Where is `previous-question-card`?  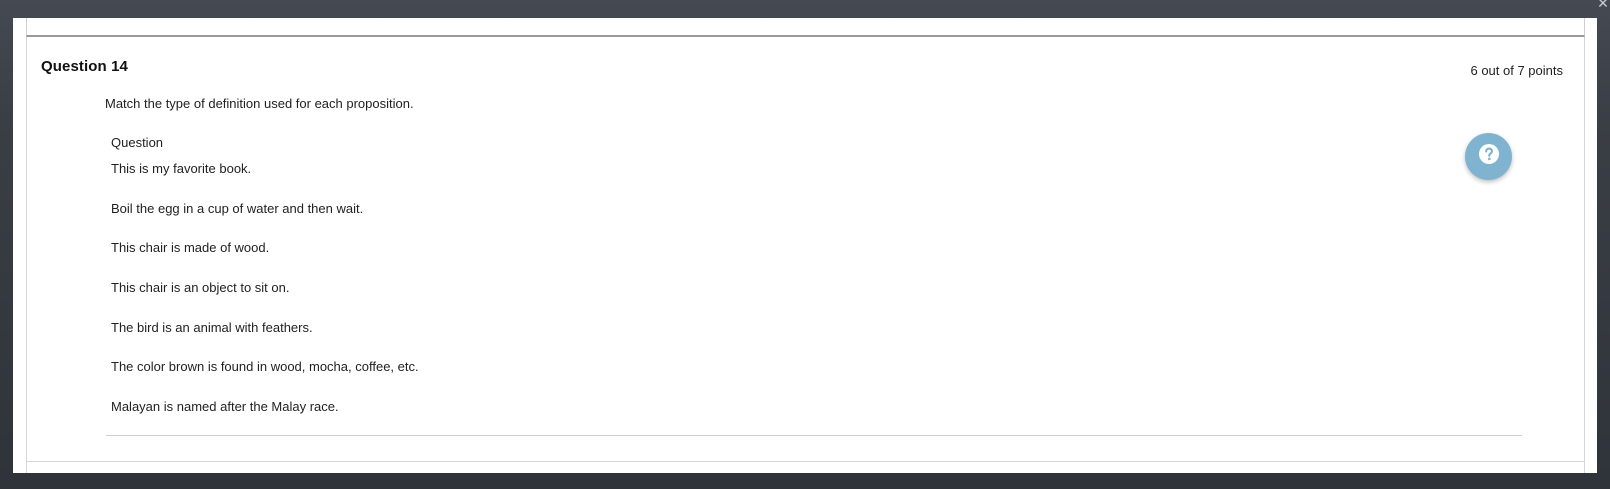 previous-question-card is located at coordinates (805, 27).